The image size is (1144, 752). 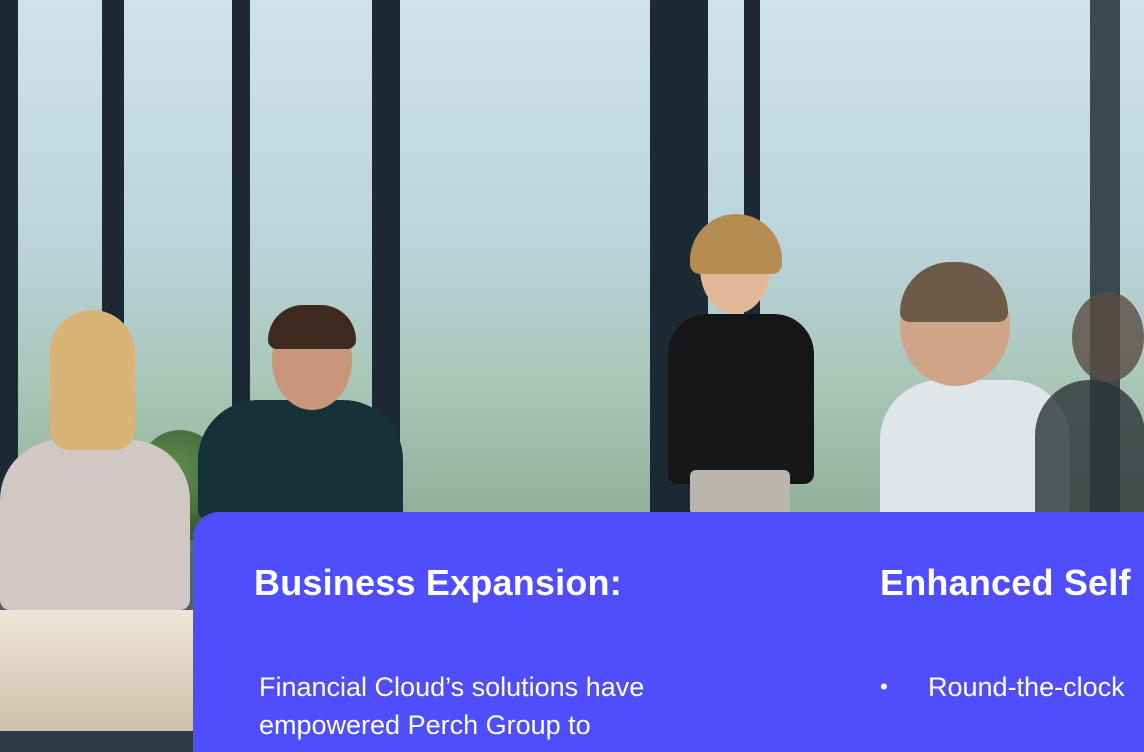 I want to click on section-body-line: Financial Cloud’s solutions have, so click(x=452, y=687).